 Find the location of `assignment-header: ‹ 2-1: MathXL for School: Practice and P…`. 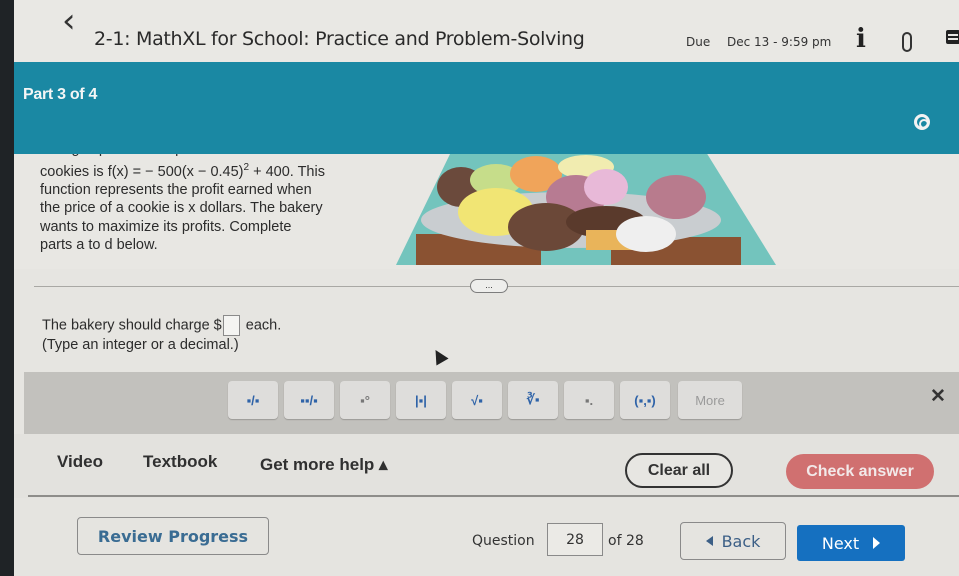

assignment-header: ‹ 2-1: MathXL for School: Practice and P… is located at coordinates (486, 31).